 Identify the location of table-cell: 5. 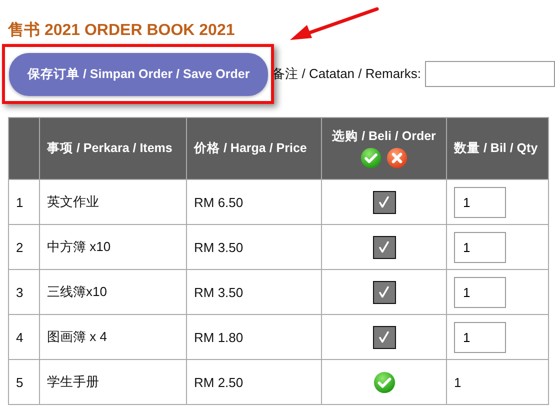
(24, 382).